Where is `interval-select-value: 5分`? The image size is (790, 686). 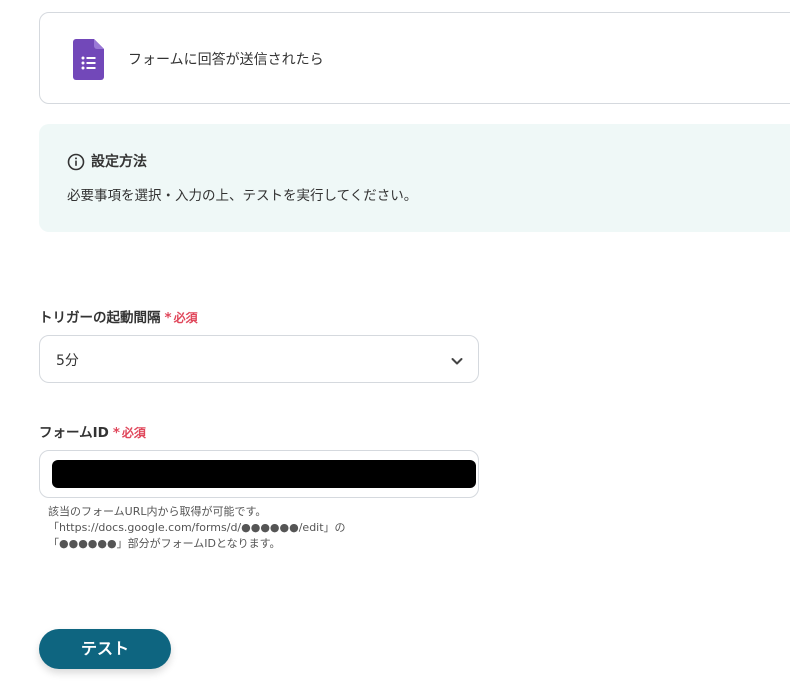
interval-select-value: 5分 is located at coordinates (67, 361).